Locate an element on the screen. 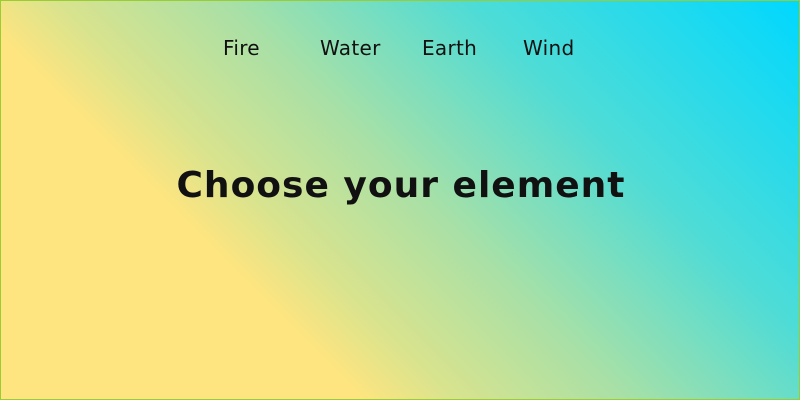 This screenshot has width=800, height=400. nav-item-water: Water is located at coordinates (350, 48).